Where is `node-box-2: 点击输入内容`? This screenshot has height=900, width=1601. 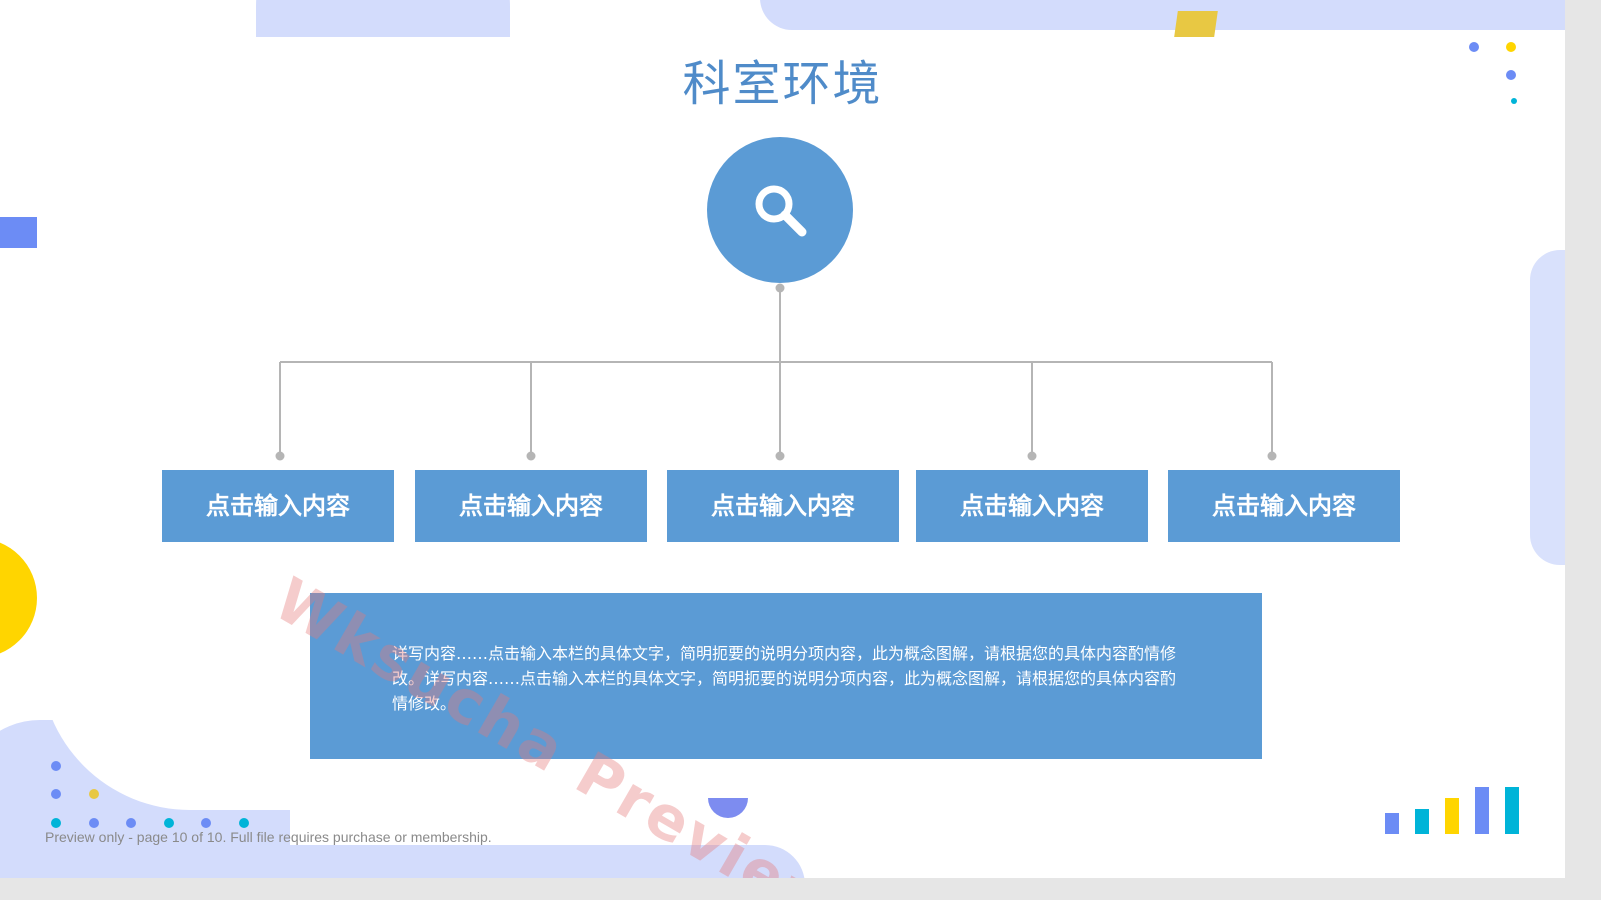
node-box-2: 点击输入内容 is located at coordinates (531, 506).